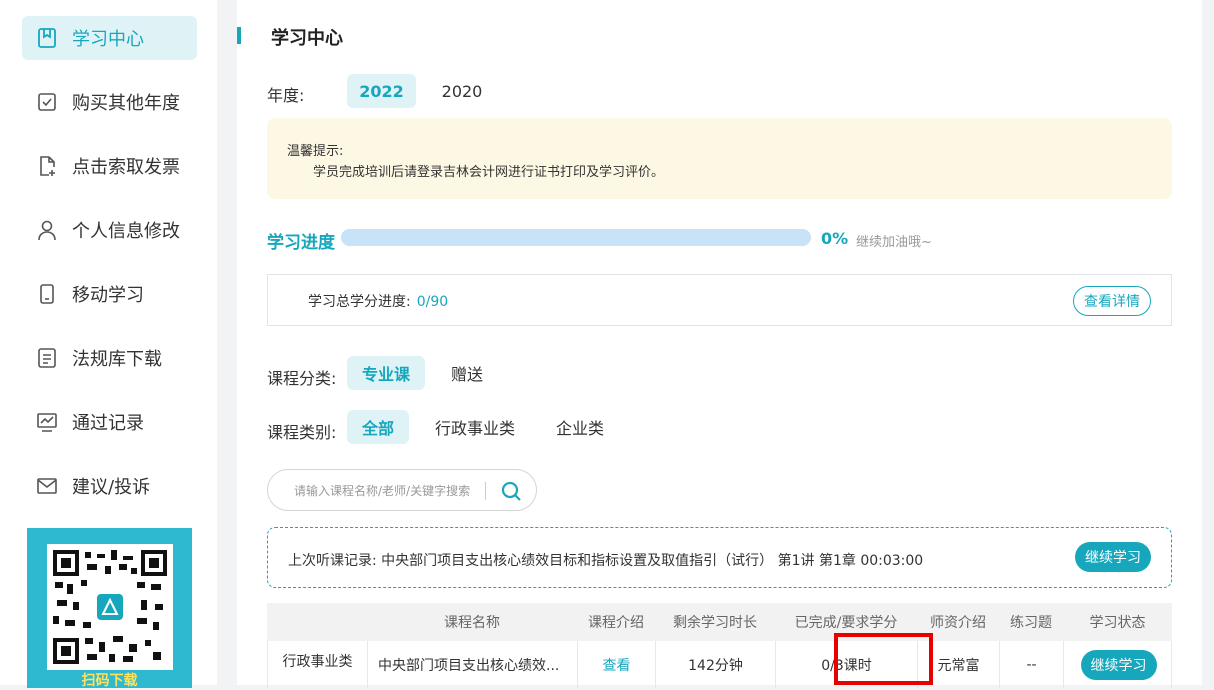  Describe the element at coordinates (47, 230) in the screenshot. I see `user-icon` at that location.